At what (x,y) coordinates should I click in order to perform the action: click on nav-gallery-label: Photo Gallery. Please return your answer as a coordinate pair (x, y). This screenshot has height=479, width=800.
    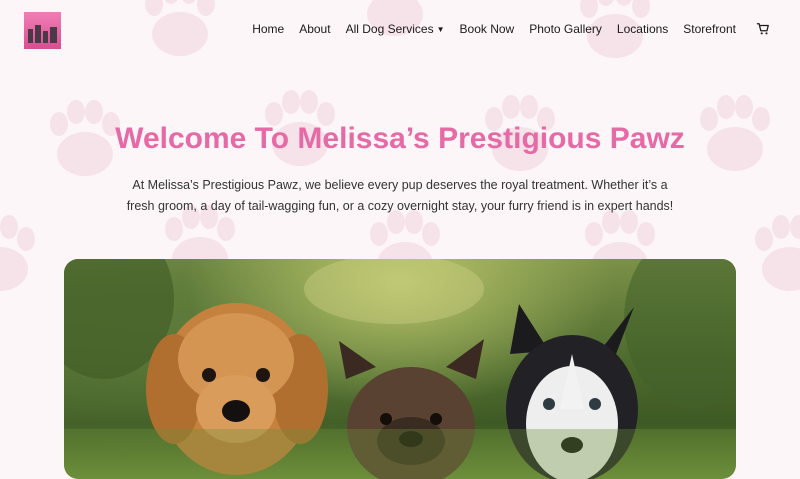
    Looking at the image, I should click on (565, 29).